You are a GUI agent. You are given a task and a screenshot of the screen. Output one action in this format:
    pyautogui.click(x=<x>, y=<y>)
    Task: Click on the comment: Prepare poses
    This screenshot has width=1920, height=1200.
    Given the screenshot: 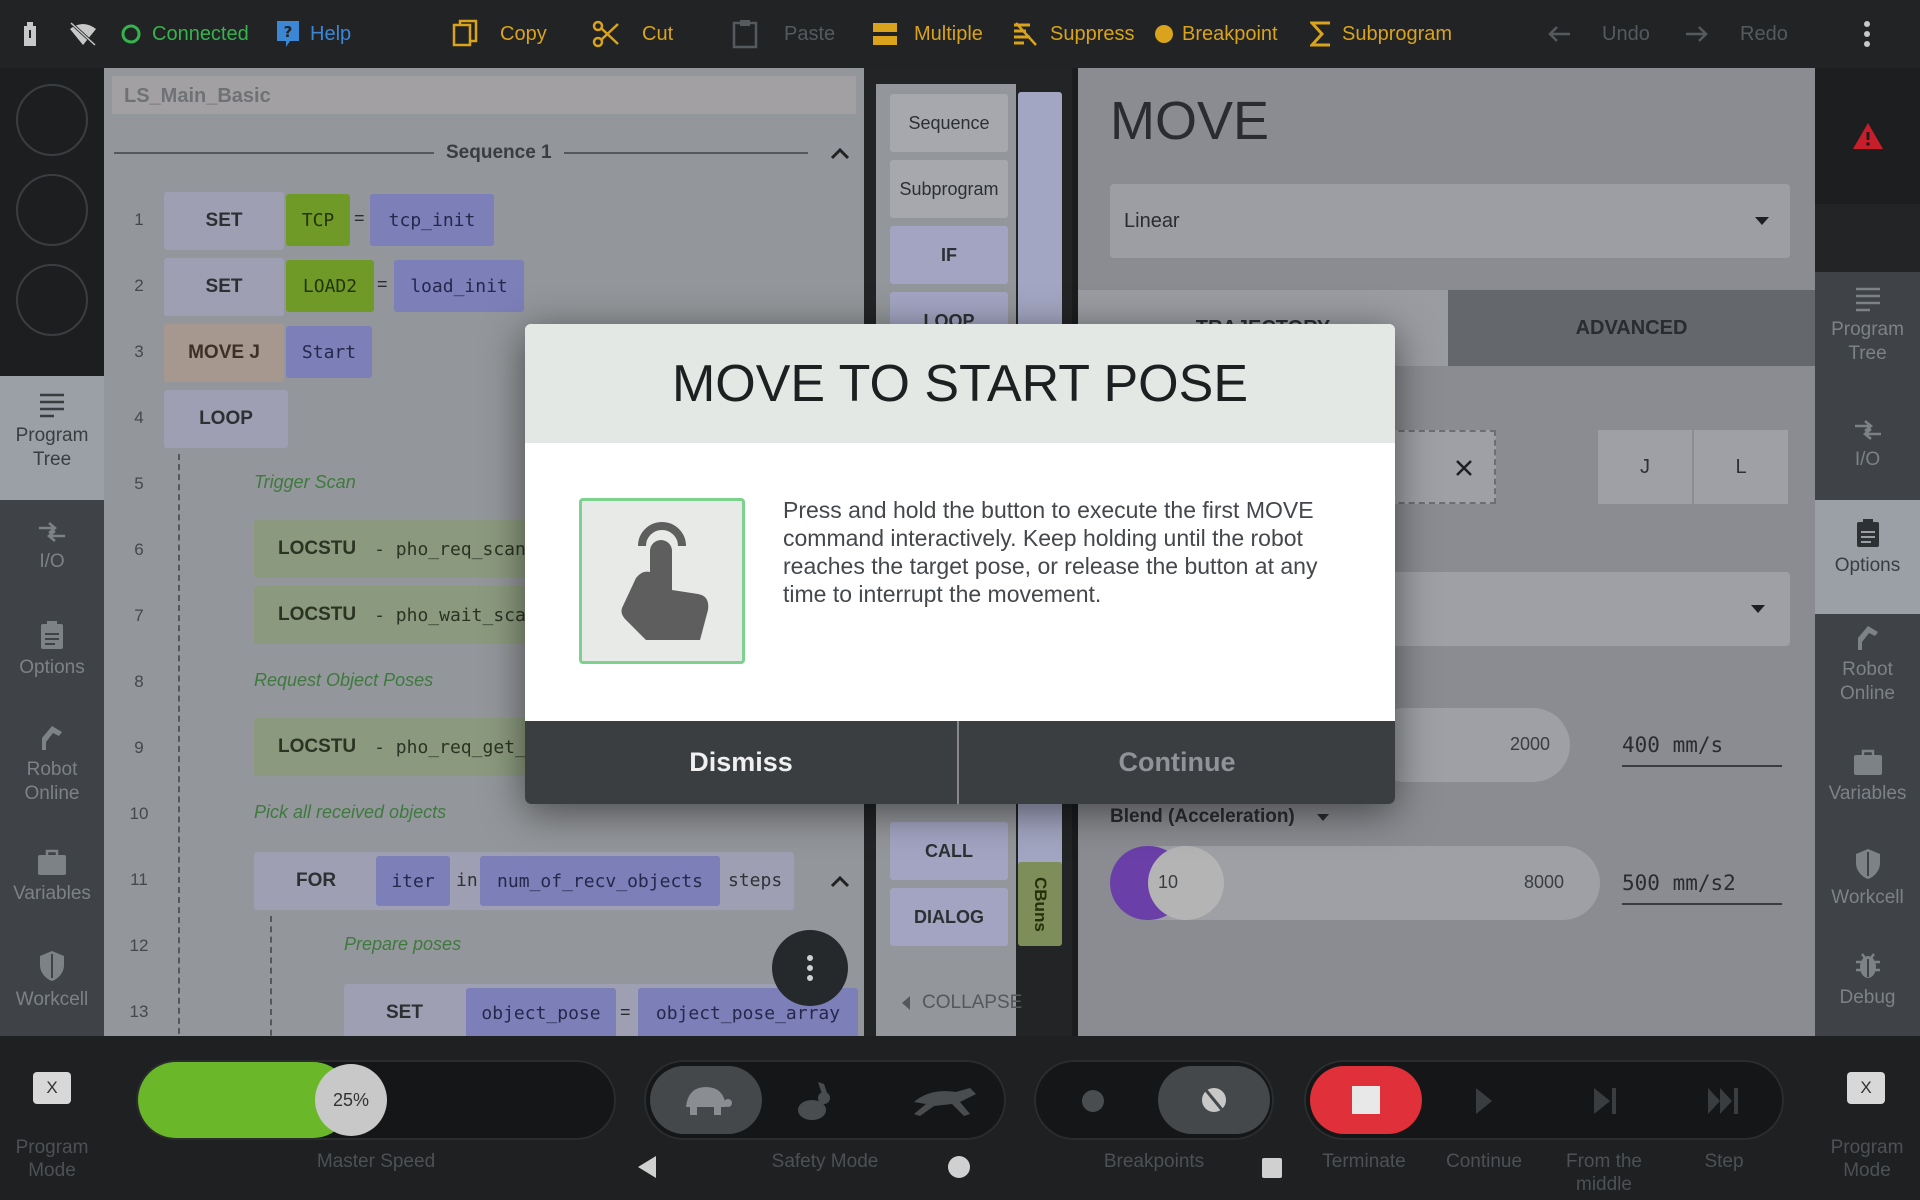 What is the action you would take?
    pyautogui.click(x=402, y=944)
    